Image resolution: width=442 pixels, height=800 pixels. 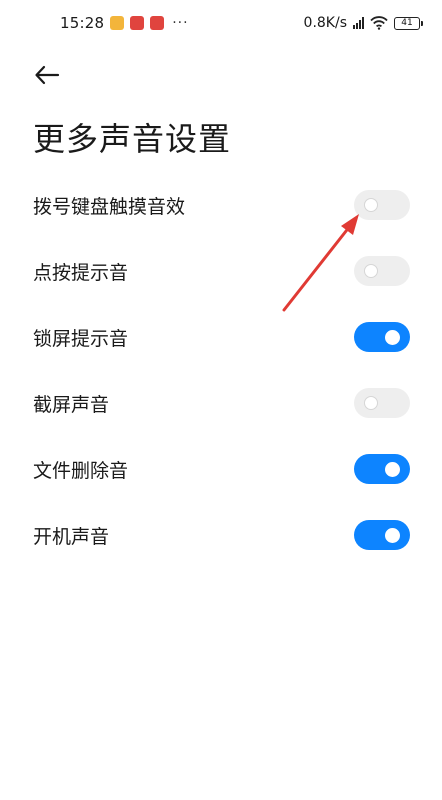 I want to click on dialpad-touch-sound-toggle, so click(x=382, y=205).